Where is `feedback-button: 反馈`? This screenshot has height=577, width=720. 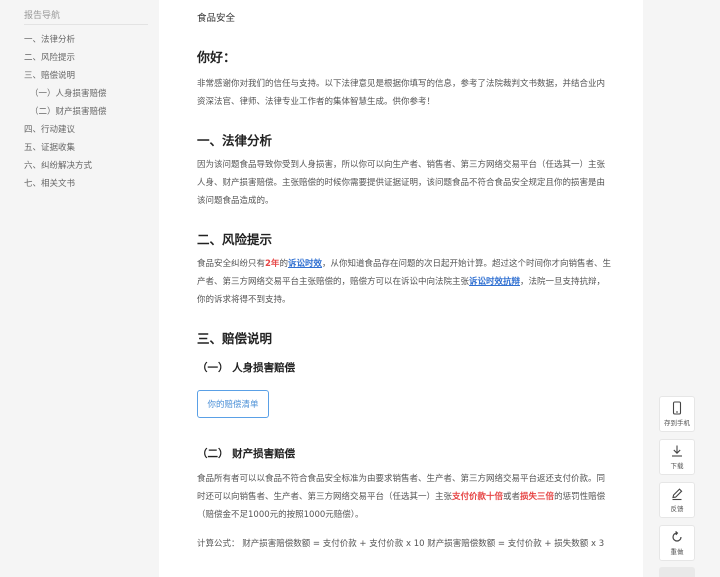
feedback-button: 反馈 is located at coordinates (677, 500).